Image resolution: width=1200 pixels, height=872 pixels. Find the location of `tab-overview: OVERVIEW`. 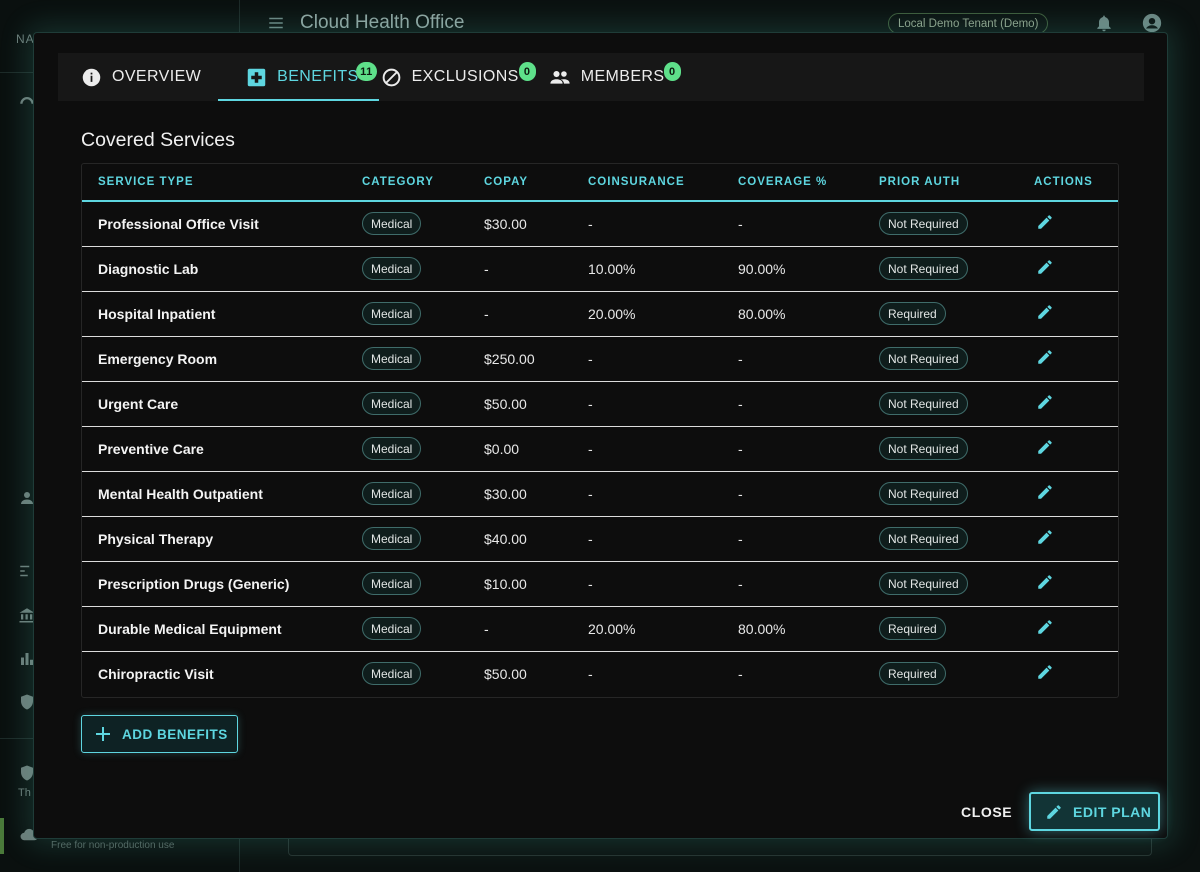

tab-overview: OVERVIEW is located at coordinates (141, 77).